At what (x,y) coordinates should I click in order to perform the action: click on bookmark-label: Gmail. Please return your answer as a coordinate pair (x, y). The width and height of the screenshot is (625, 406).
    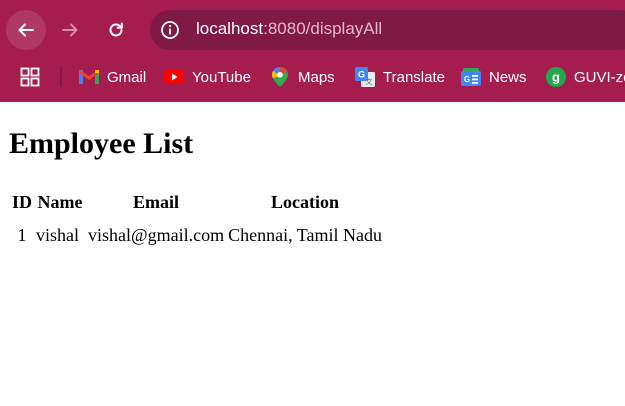
    Looking at the image, I should click on (127, 77).